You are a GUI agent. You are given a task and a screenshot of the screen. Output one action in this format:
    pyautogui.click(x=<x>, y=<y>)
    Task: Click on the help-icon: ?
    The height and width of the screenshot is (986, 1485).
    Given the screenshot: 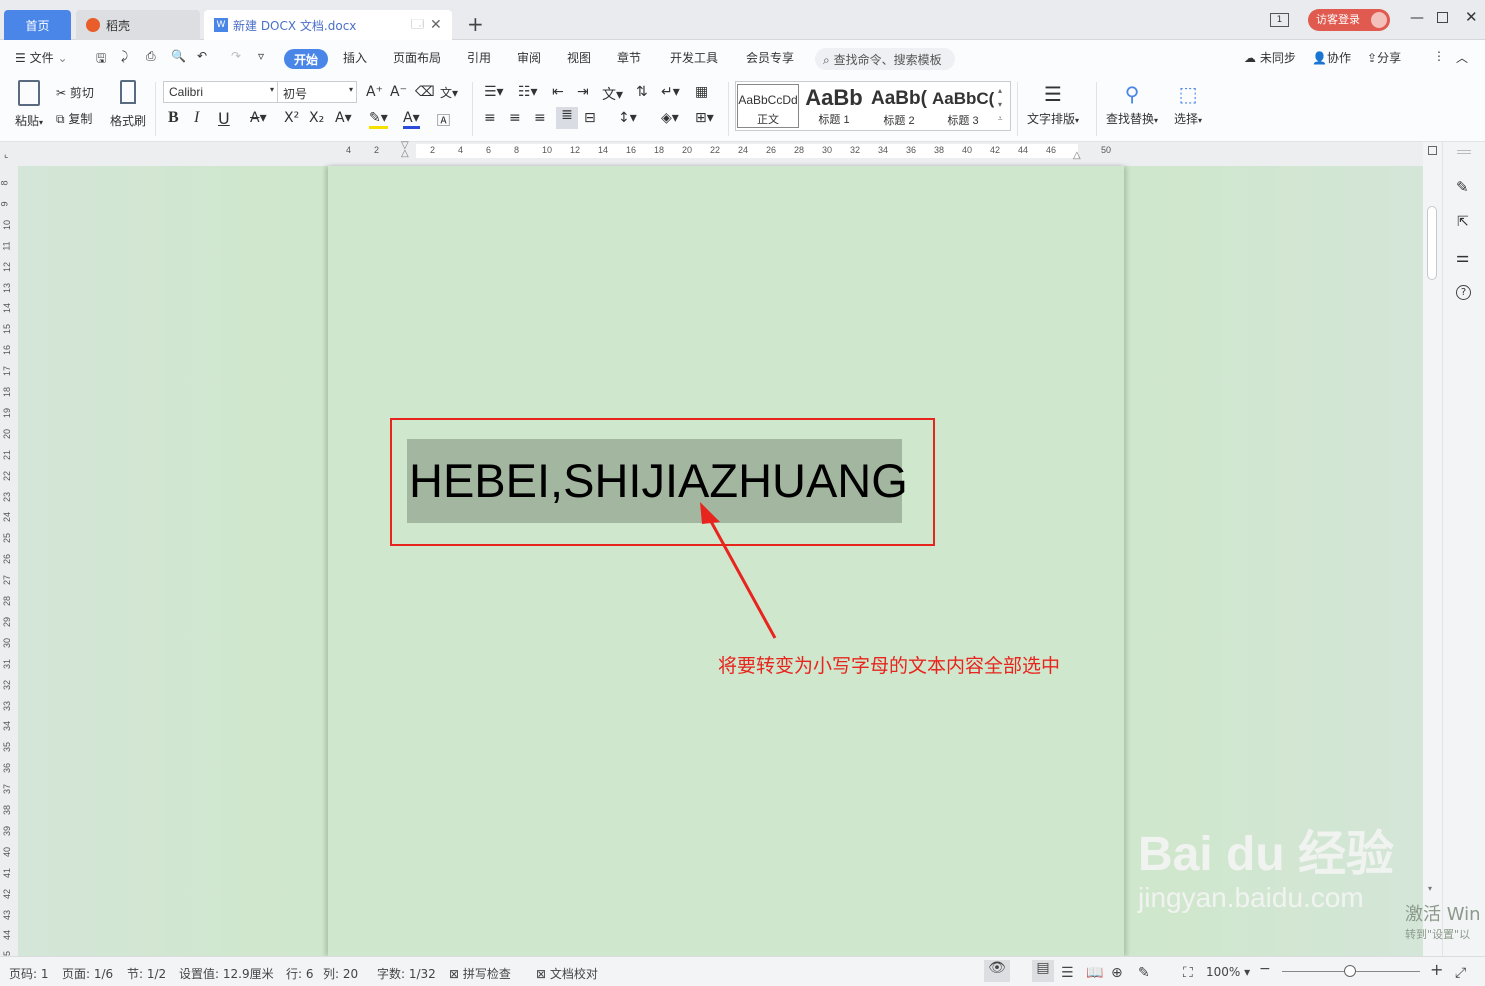 What is the action you would take?
    pyautogui.click(x=1463, y=292)
    